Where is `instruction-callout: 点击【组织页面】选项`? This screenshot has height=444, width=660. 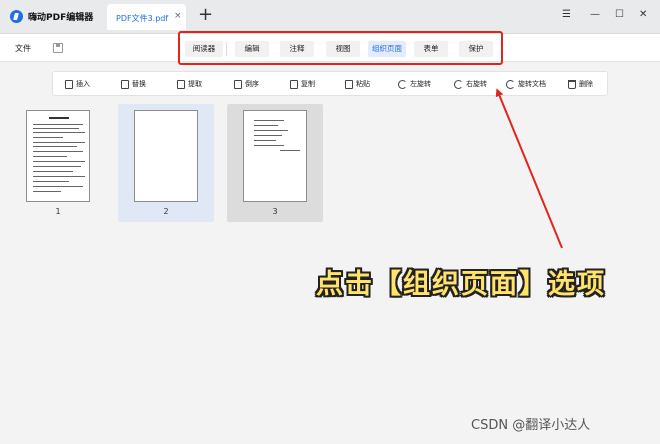
instruction-callout: 点击【组织页面】选项 is located at coordinates (461, 284).